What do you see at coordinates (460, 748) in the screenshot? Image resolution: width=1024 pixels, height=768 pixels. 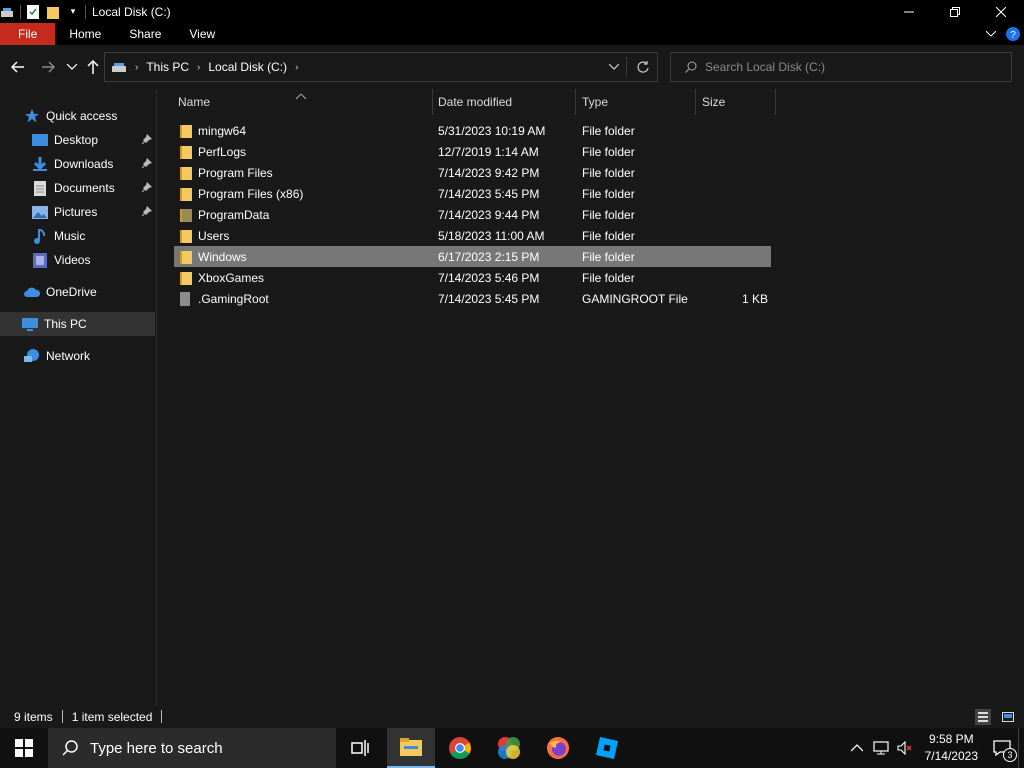 I see `taskbar-chrome` at bounding box center [460, 748].